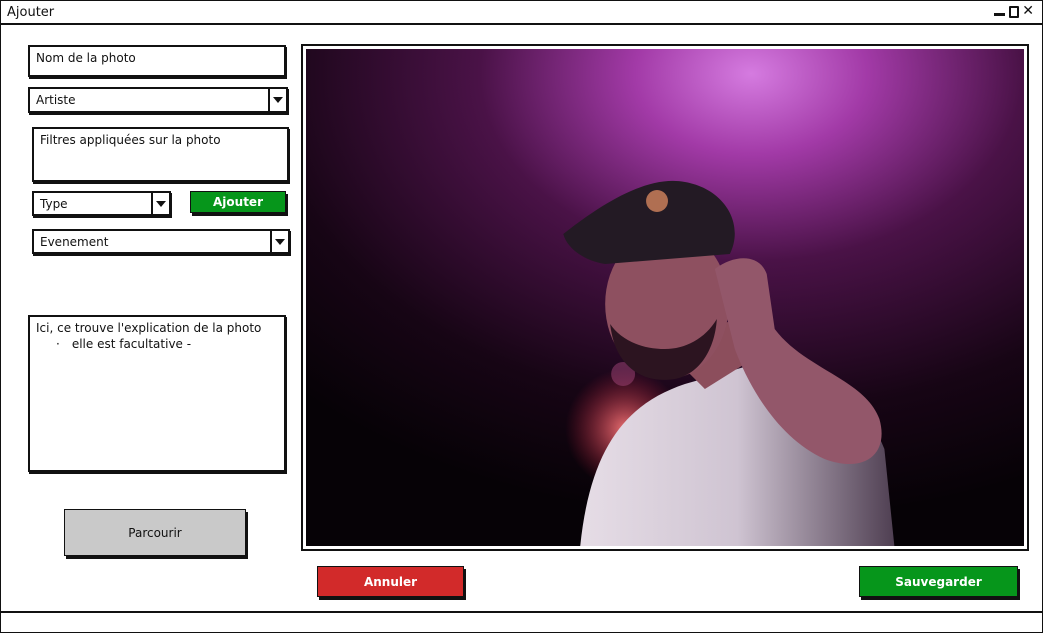 This screenshot has height=635, width=1045. What do you see at coordinates (56, 100) in the screenshot?
I see `artist-select-value: Artiste` at bounding box center [56, 100].